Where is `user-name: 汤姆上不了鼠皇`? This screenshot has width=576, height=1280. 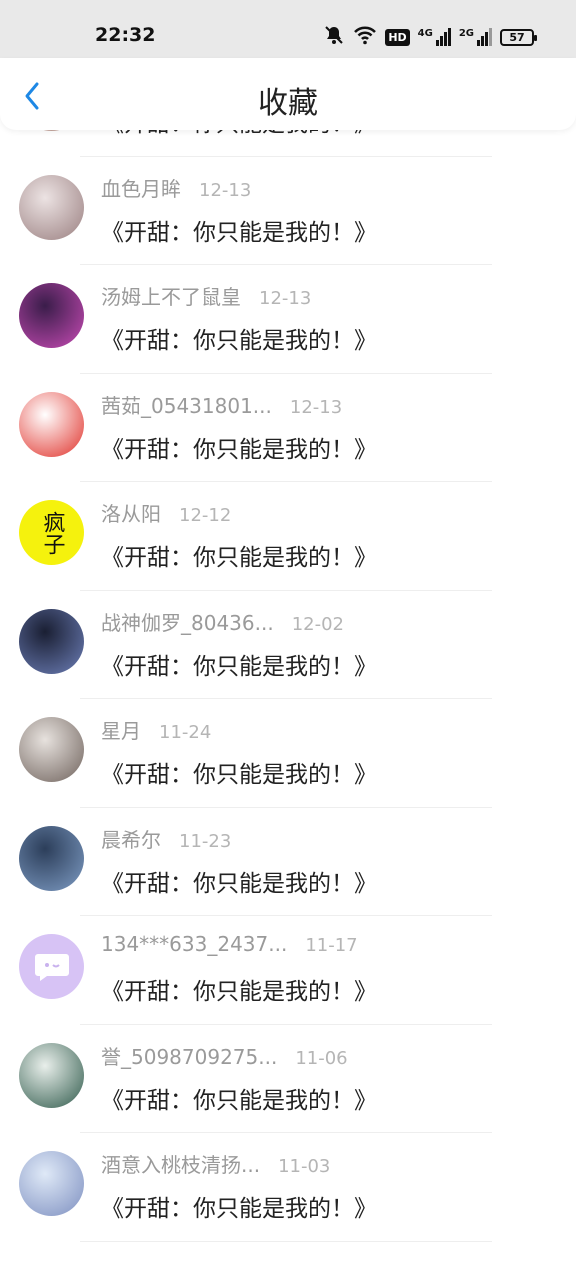 user-name: 汤姆上不了鼠皇 is located at coordinates (171, 295).